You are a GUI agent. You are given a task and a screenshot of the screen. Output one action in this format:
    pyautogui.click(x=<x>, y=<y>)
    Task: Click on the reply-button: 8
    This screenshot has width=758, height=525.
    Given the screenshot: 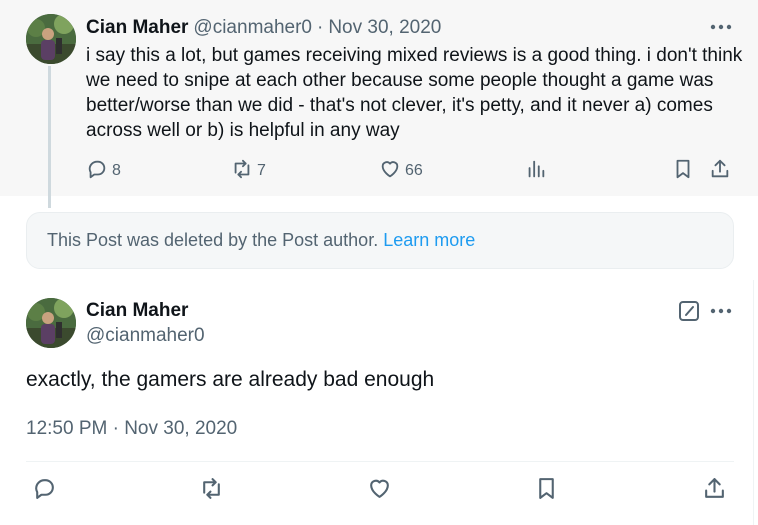 What is the action you would take?
    pyautogui.click(x=103, y=171)
    